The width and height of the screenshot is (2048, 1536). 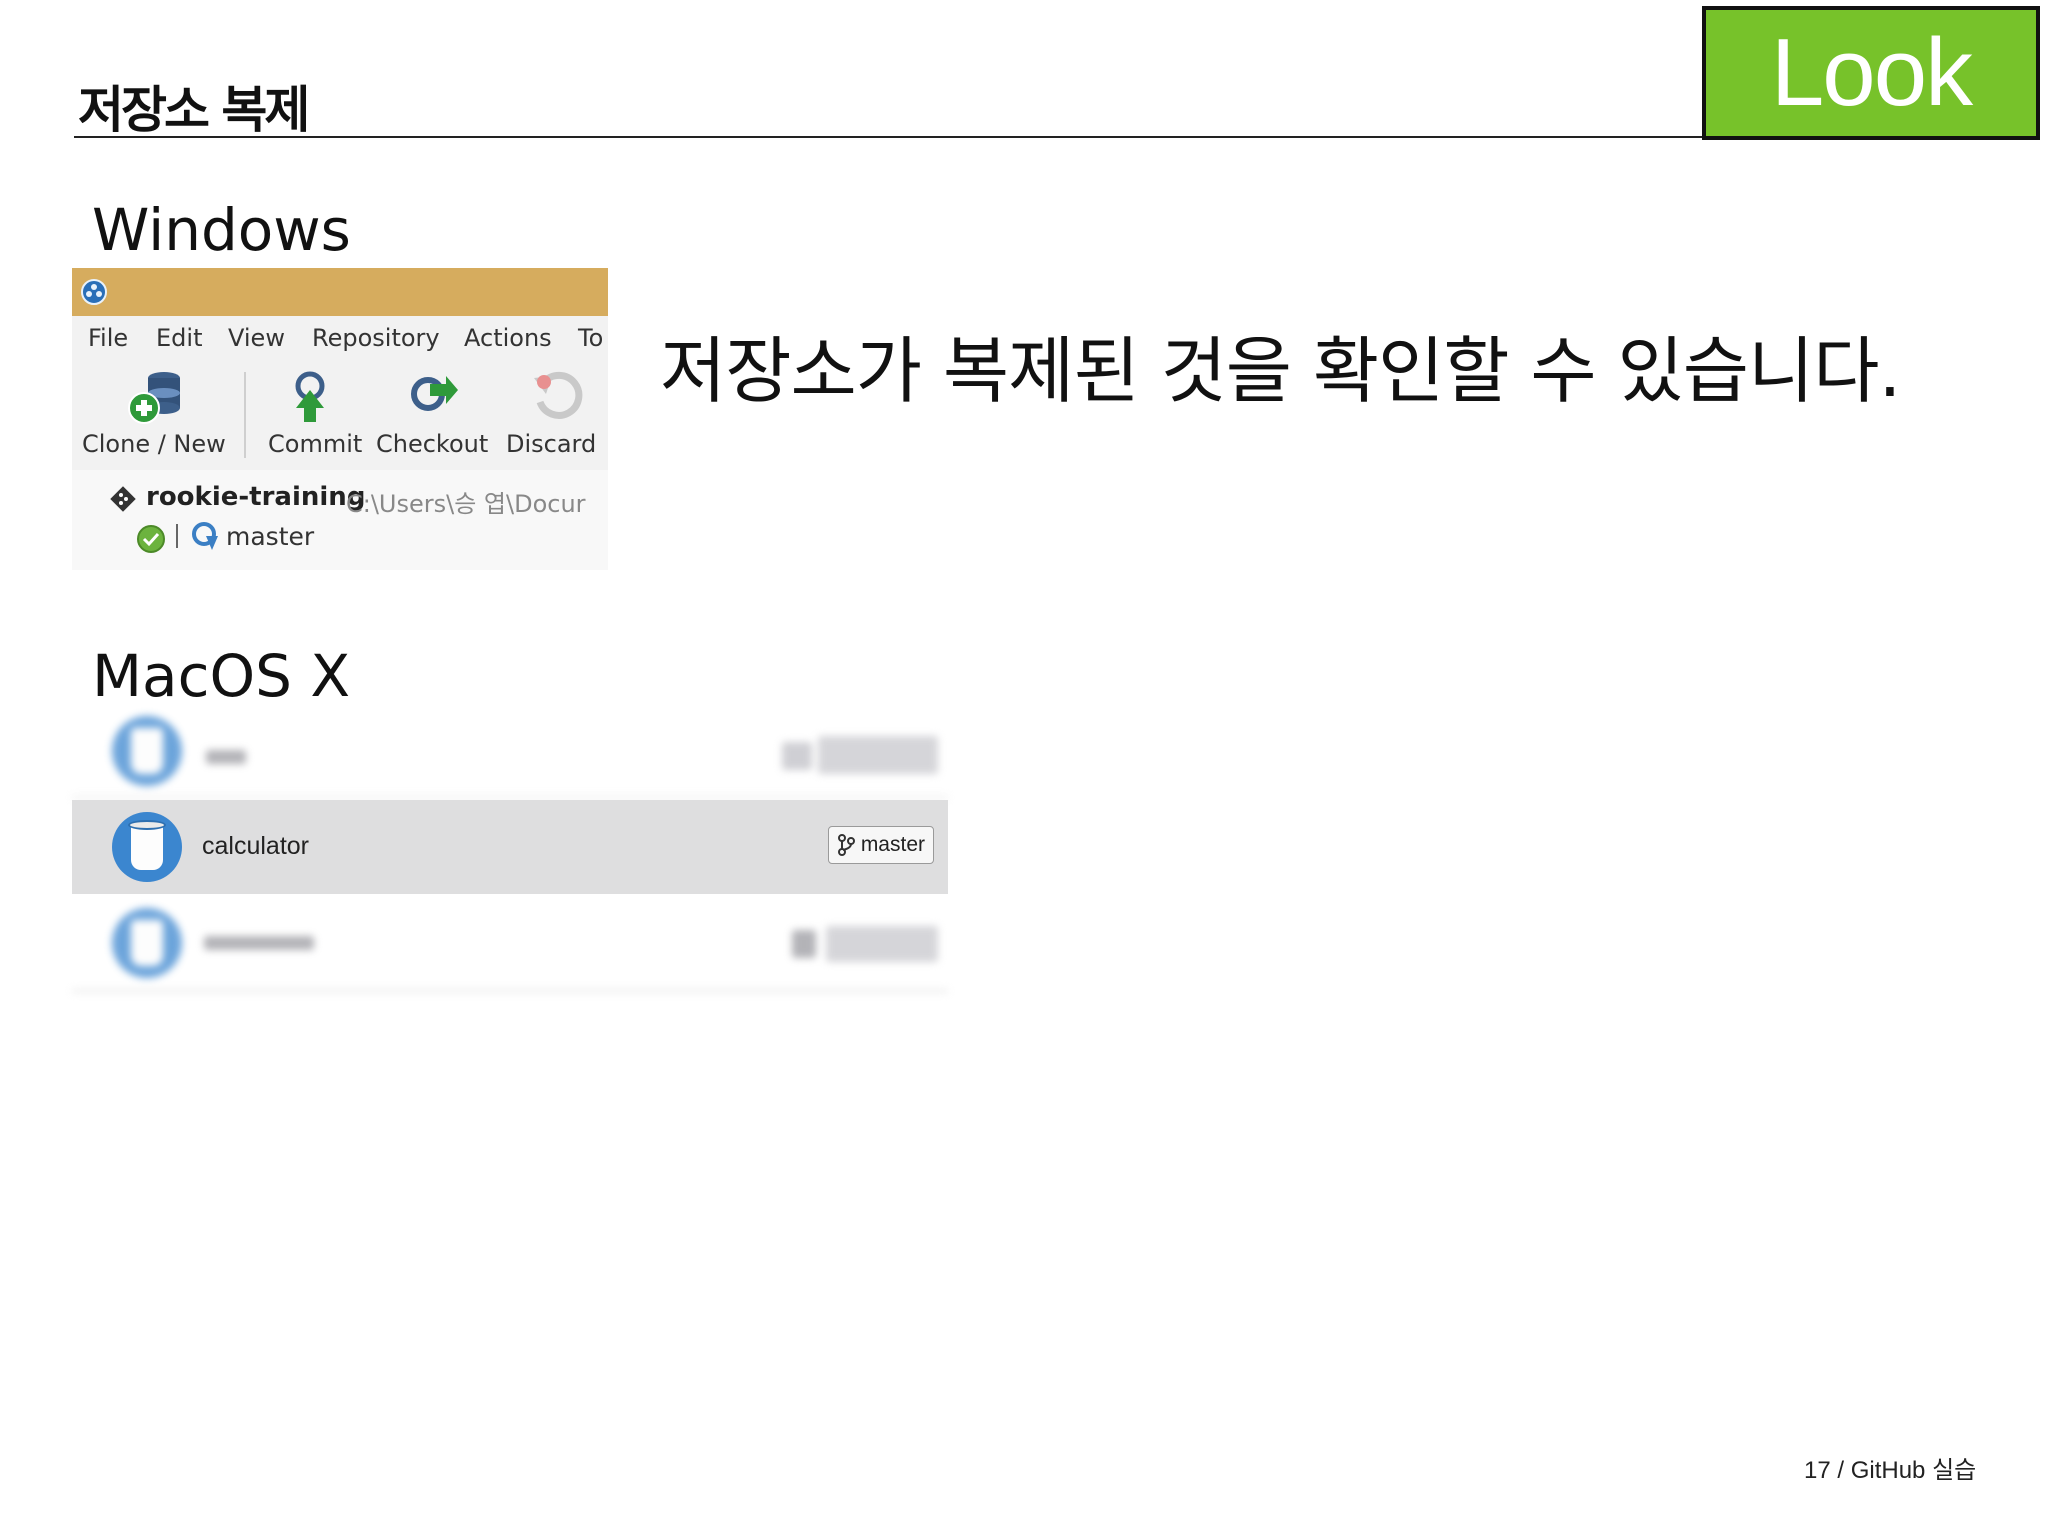 What do you see at coordinates (340, 538) in the screenshot?
I see `repo-status-row: master` at bounding box center [340, 538].